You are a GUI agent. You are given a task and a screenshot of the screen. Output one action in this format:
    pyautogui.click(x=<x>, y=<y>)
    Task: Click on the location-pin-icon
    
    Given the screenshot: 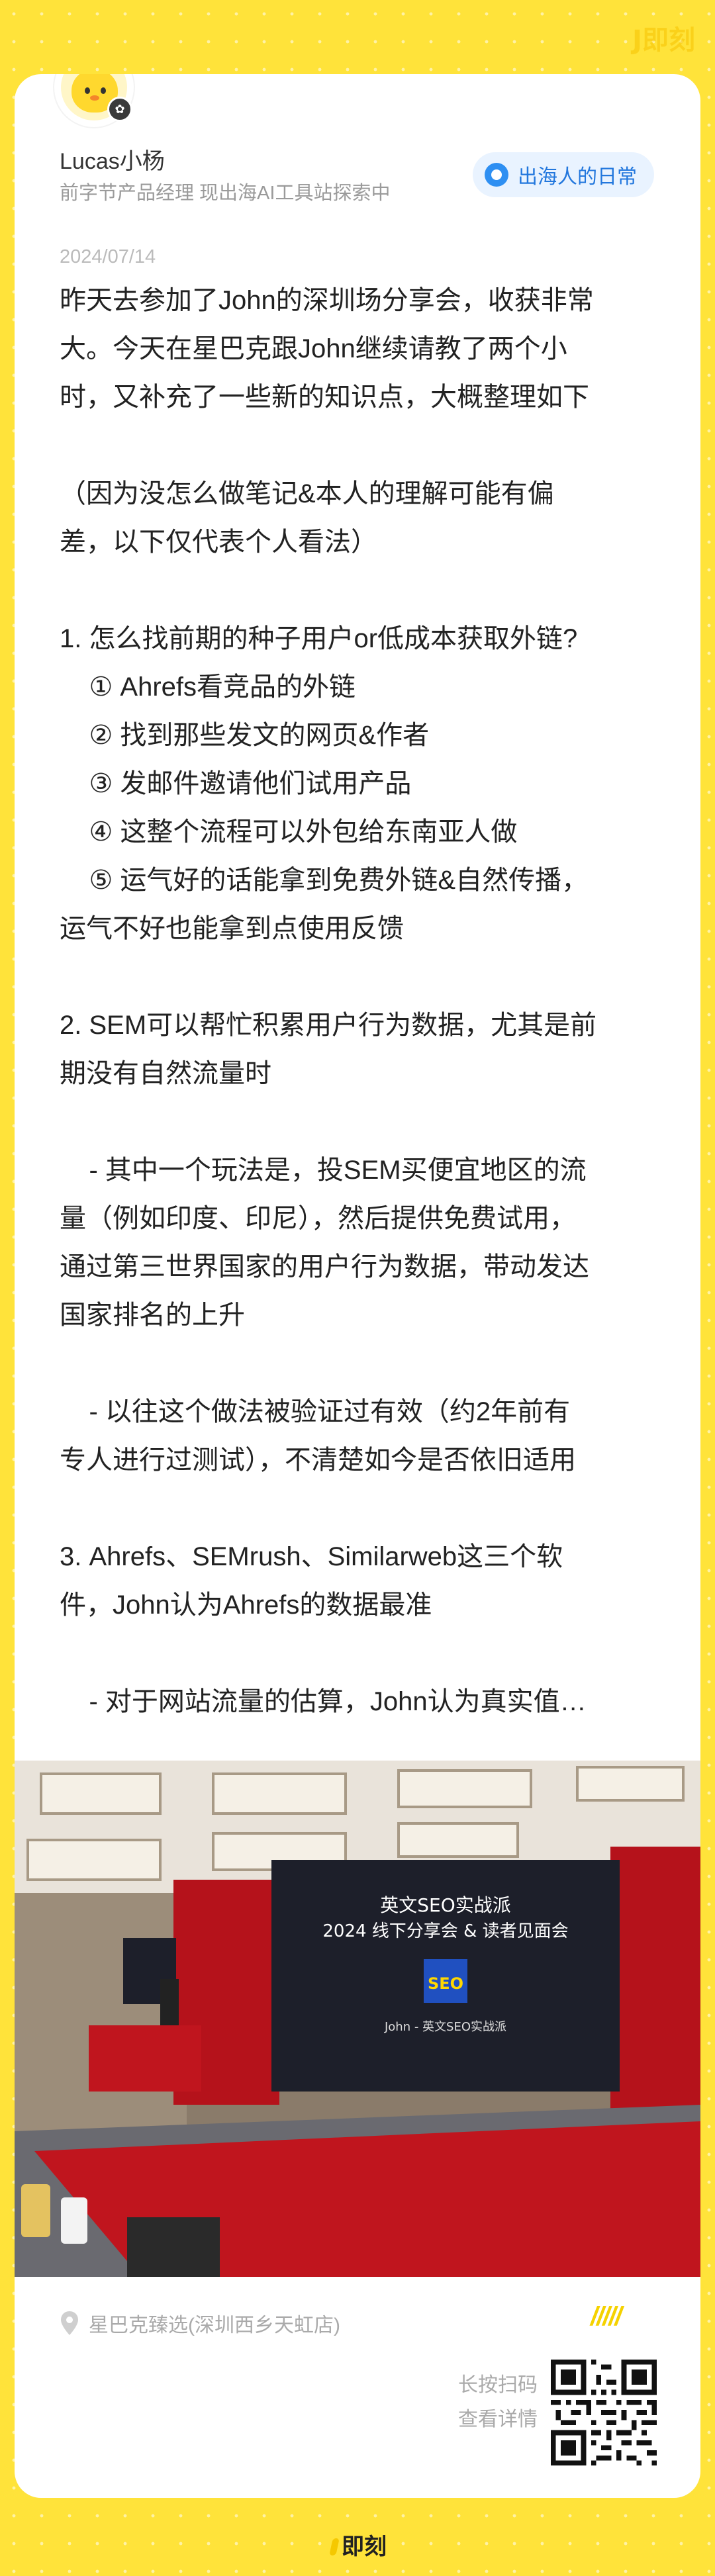 What is the action you would take?
    pyautogui.click(x=69, y=2323)
    